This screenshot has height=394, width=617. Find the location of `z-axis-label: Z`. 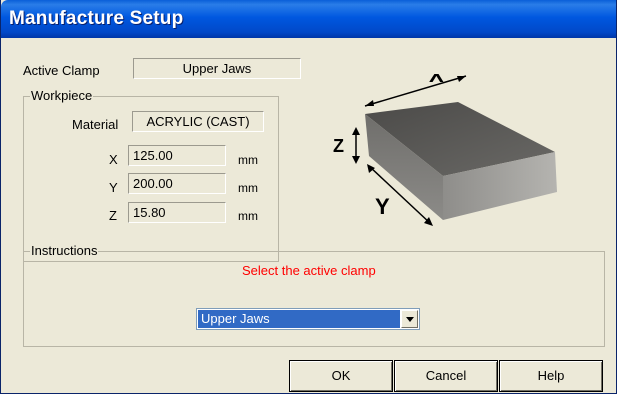

z-axis-label: Z is located at coordinates (113, 215).